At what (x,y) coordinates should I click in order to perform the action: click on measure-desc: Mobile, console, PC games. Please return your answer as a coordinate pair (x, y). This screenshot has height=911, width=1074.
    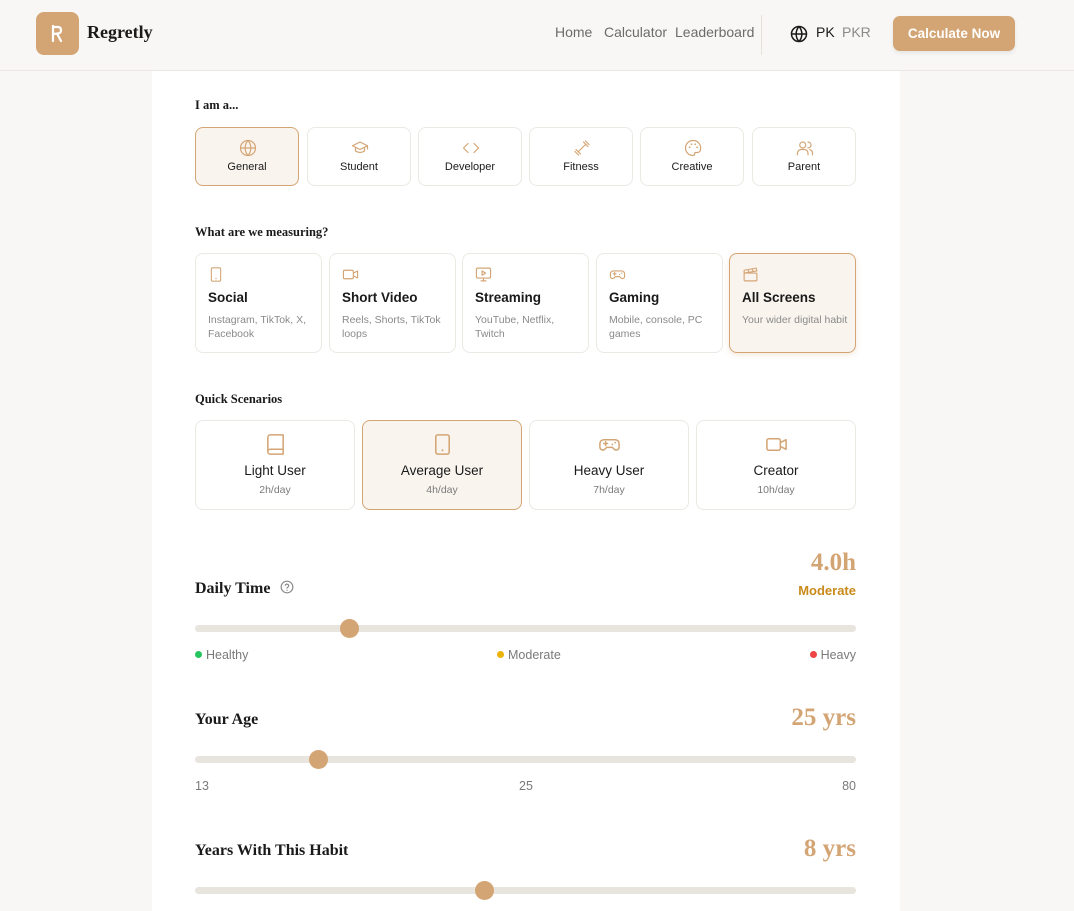
    Looking at the image, I should click on (656, 327).